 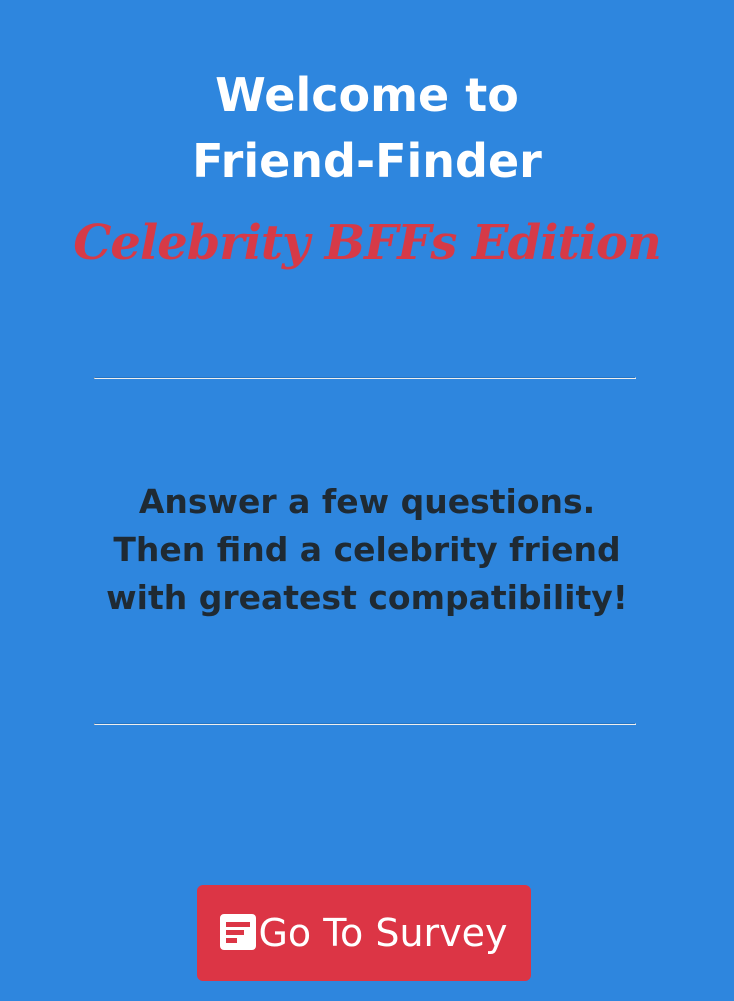 I want to click on bottom-divider, so click(x=365, y=724).